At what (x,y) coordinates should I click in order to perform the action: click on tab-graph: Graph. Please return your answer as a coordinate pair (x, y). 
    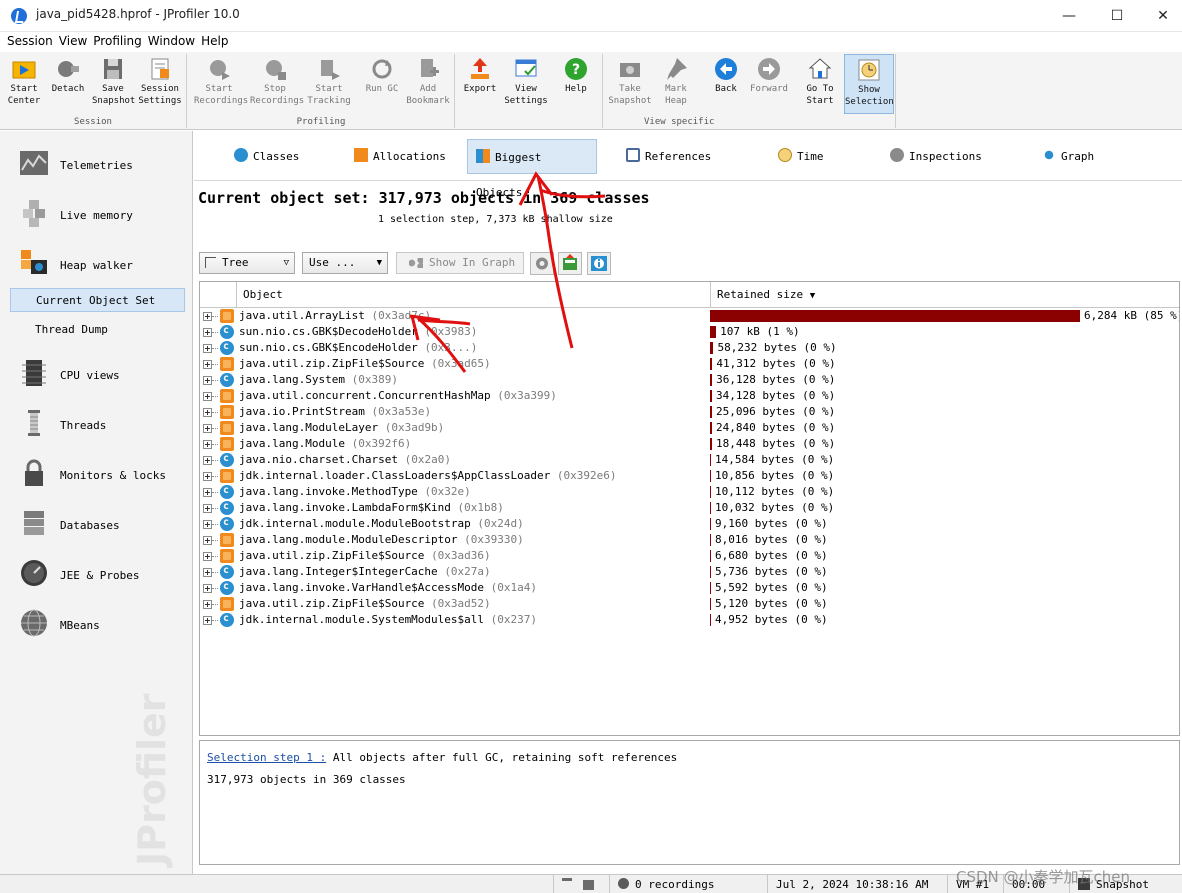
    Looking at the image, I should click on (1068, 156).